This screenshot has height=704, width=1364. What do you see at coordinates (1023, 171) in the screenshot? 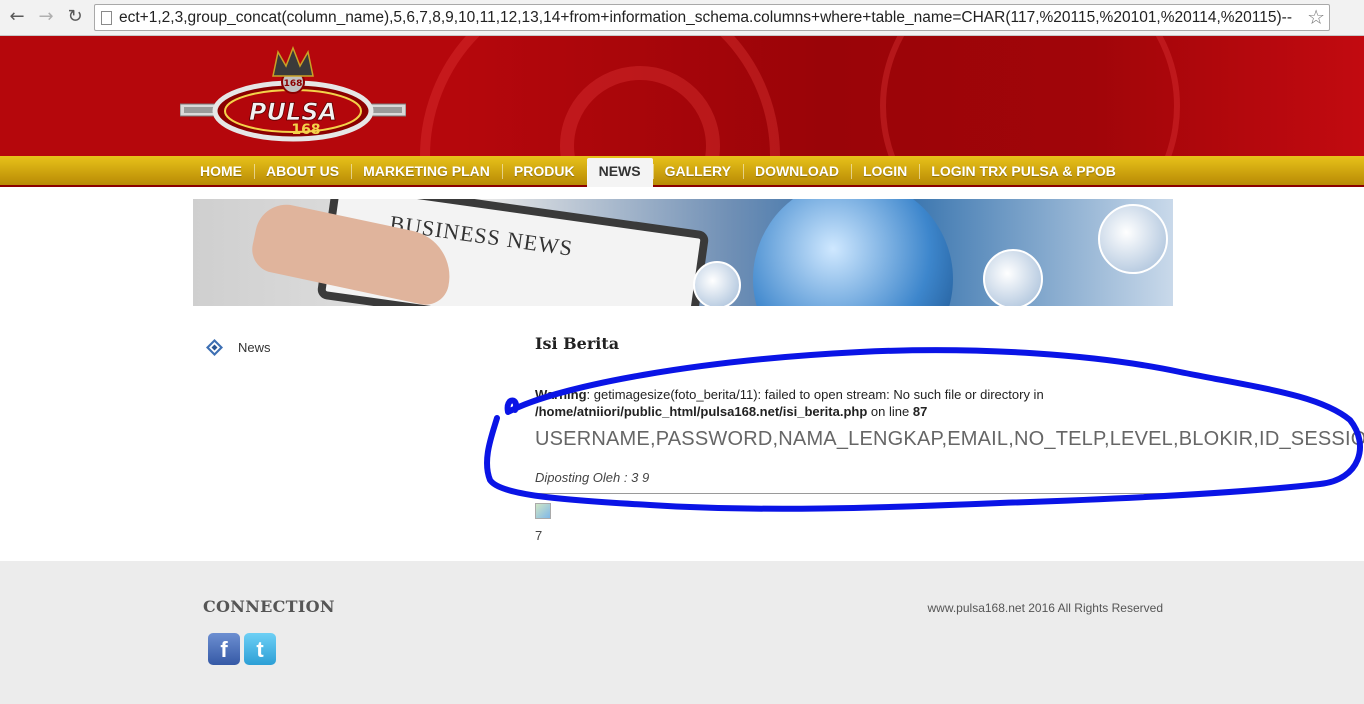
I see `menu-item-login-trx-pulsa-ppob: LOGIN TRX PULSA & PPOB` at bounding box center [1023, 171].